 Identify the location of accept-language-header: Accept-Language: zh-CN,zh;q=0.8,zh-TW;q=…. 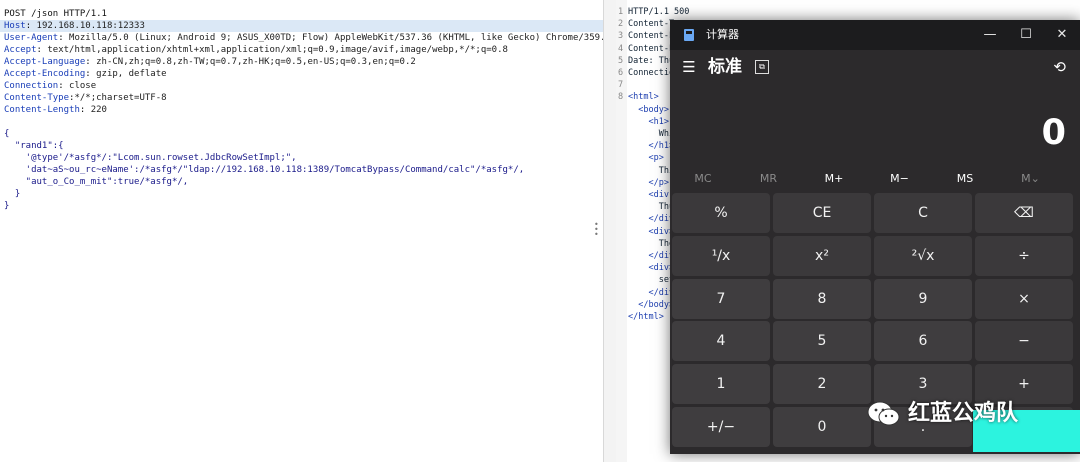
(210, 62).